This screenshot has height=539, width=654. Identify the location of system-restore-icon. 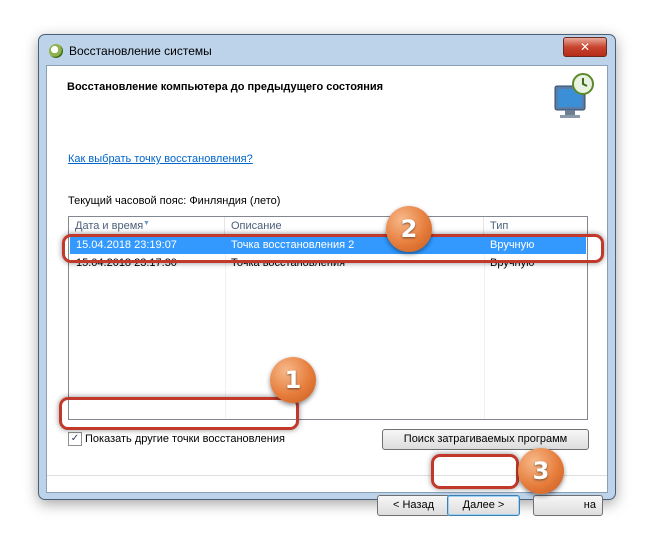
(56, 51).